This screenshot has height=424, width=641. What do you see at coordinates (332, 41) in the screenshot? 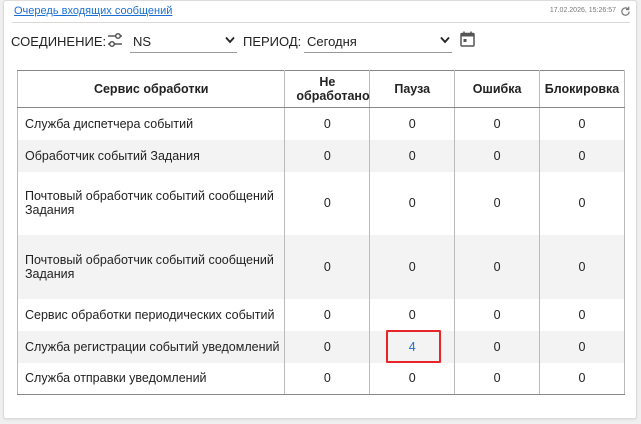
I see `period-select-value: Сегодня` at bounding box center [332, 41].